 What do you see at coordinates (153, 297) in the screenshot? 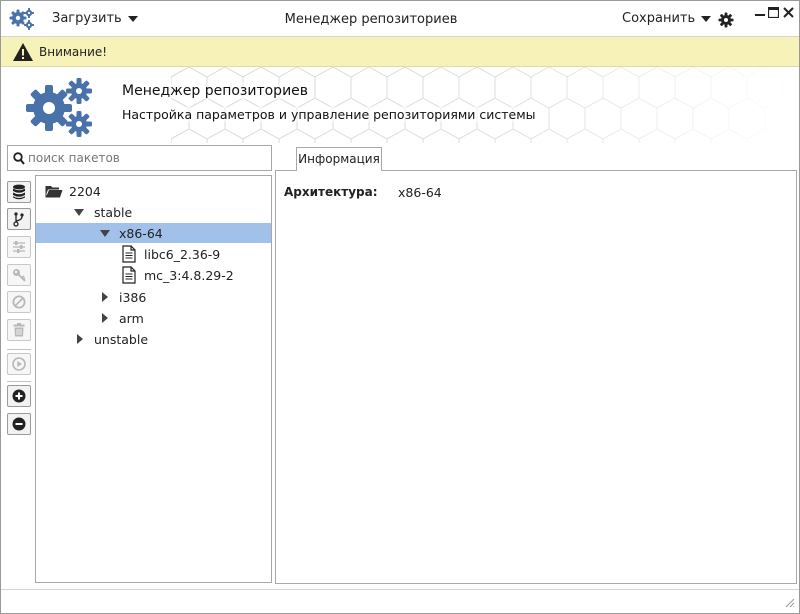
I see `tree-item-i386: i386` at bounding box center [153, 297].